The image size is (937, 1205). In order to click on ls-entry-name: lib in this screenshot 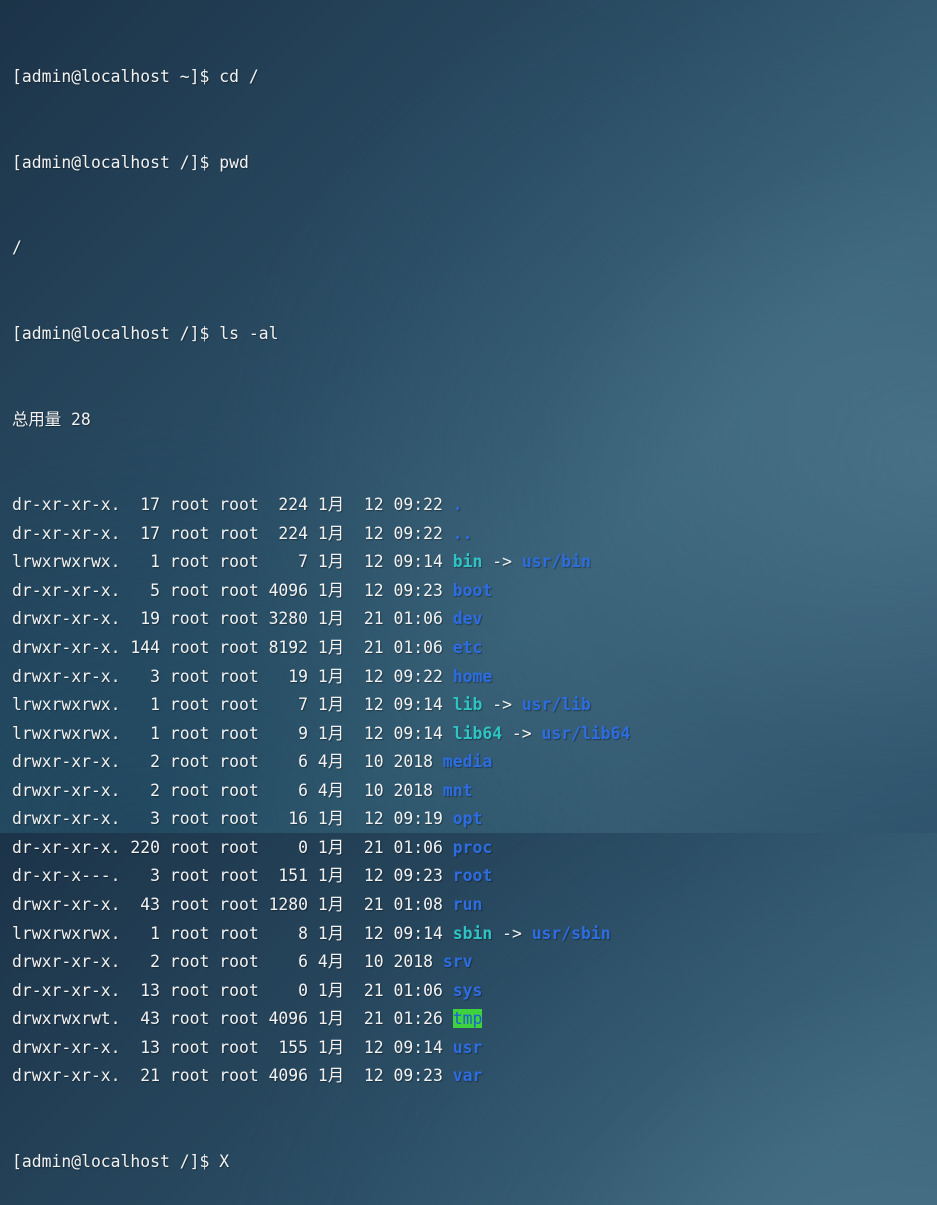, I will do `click(467, 705)`.